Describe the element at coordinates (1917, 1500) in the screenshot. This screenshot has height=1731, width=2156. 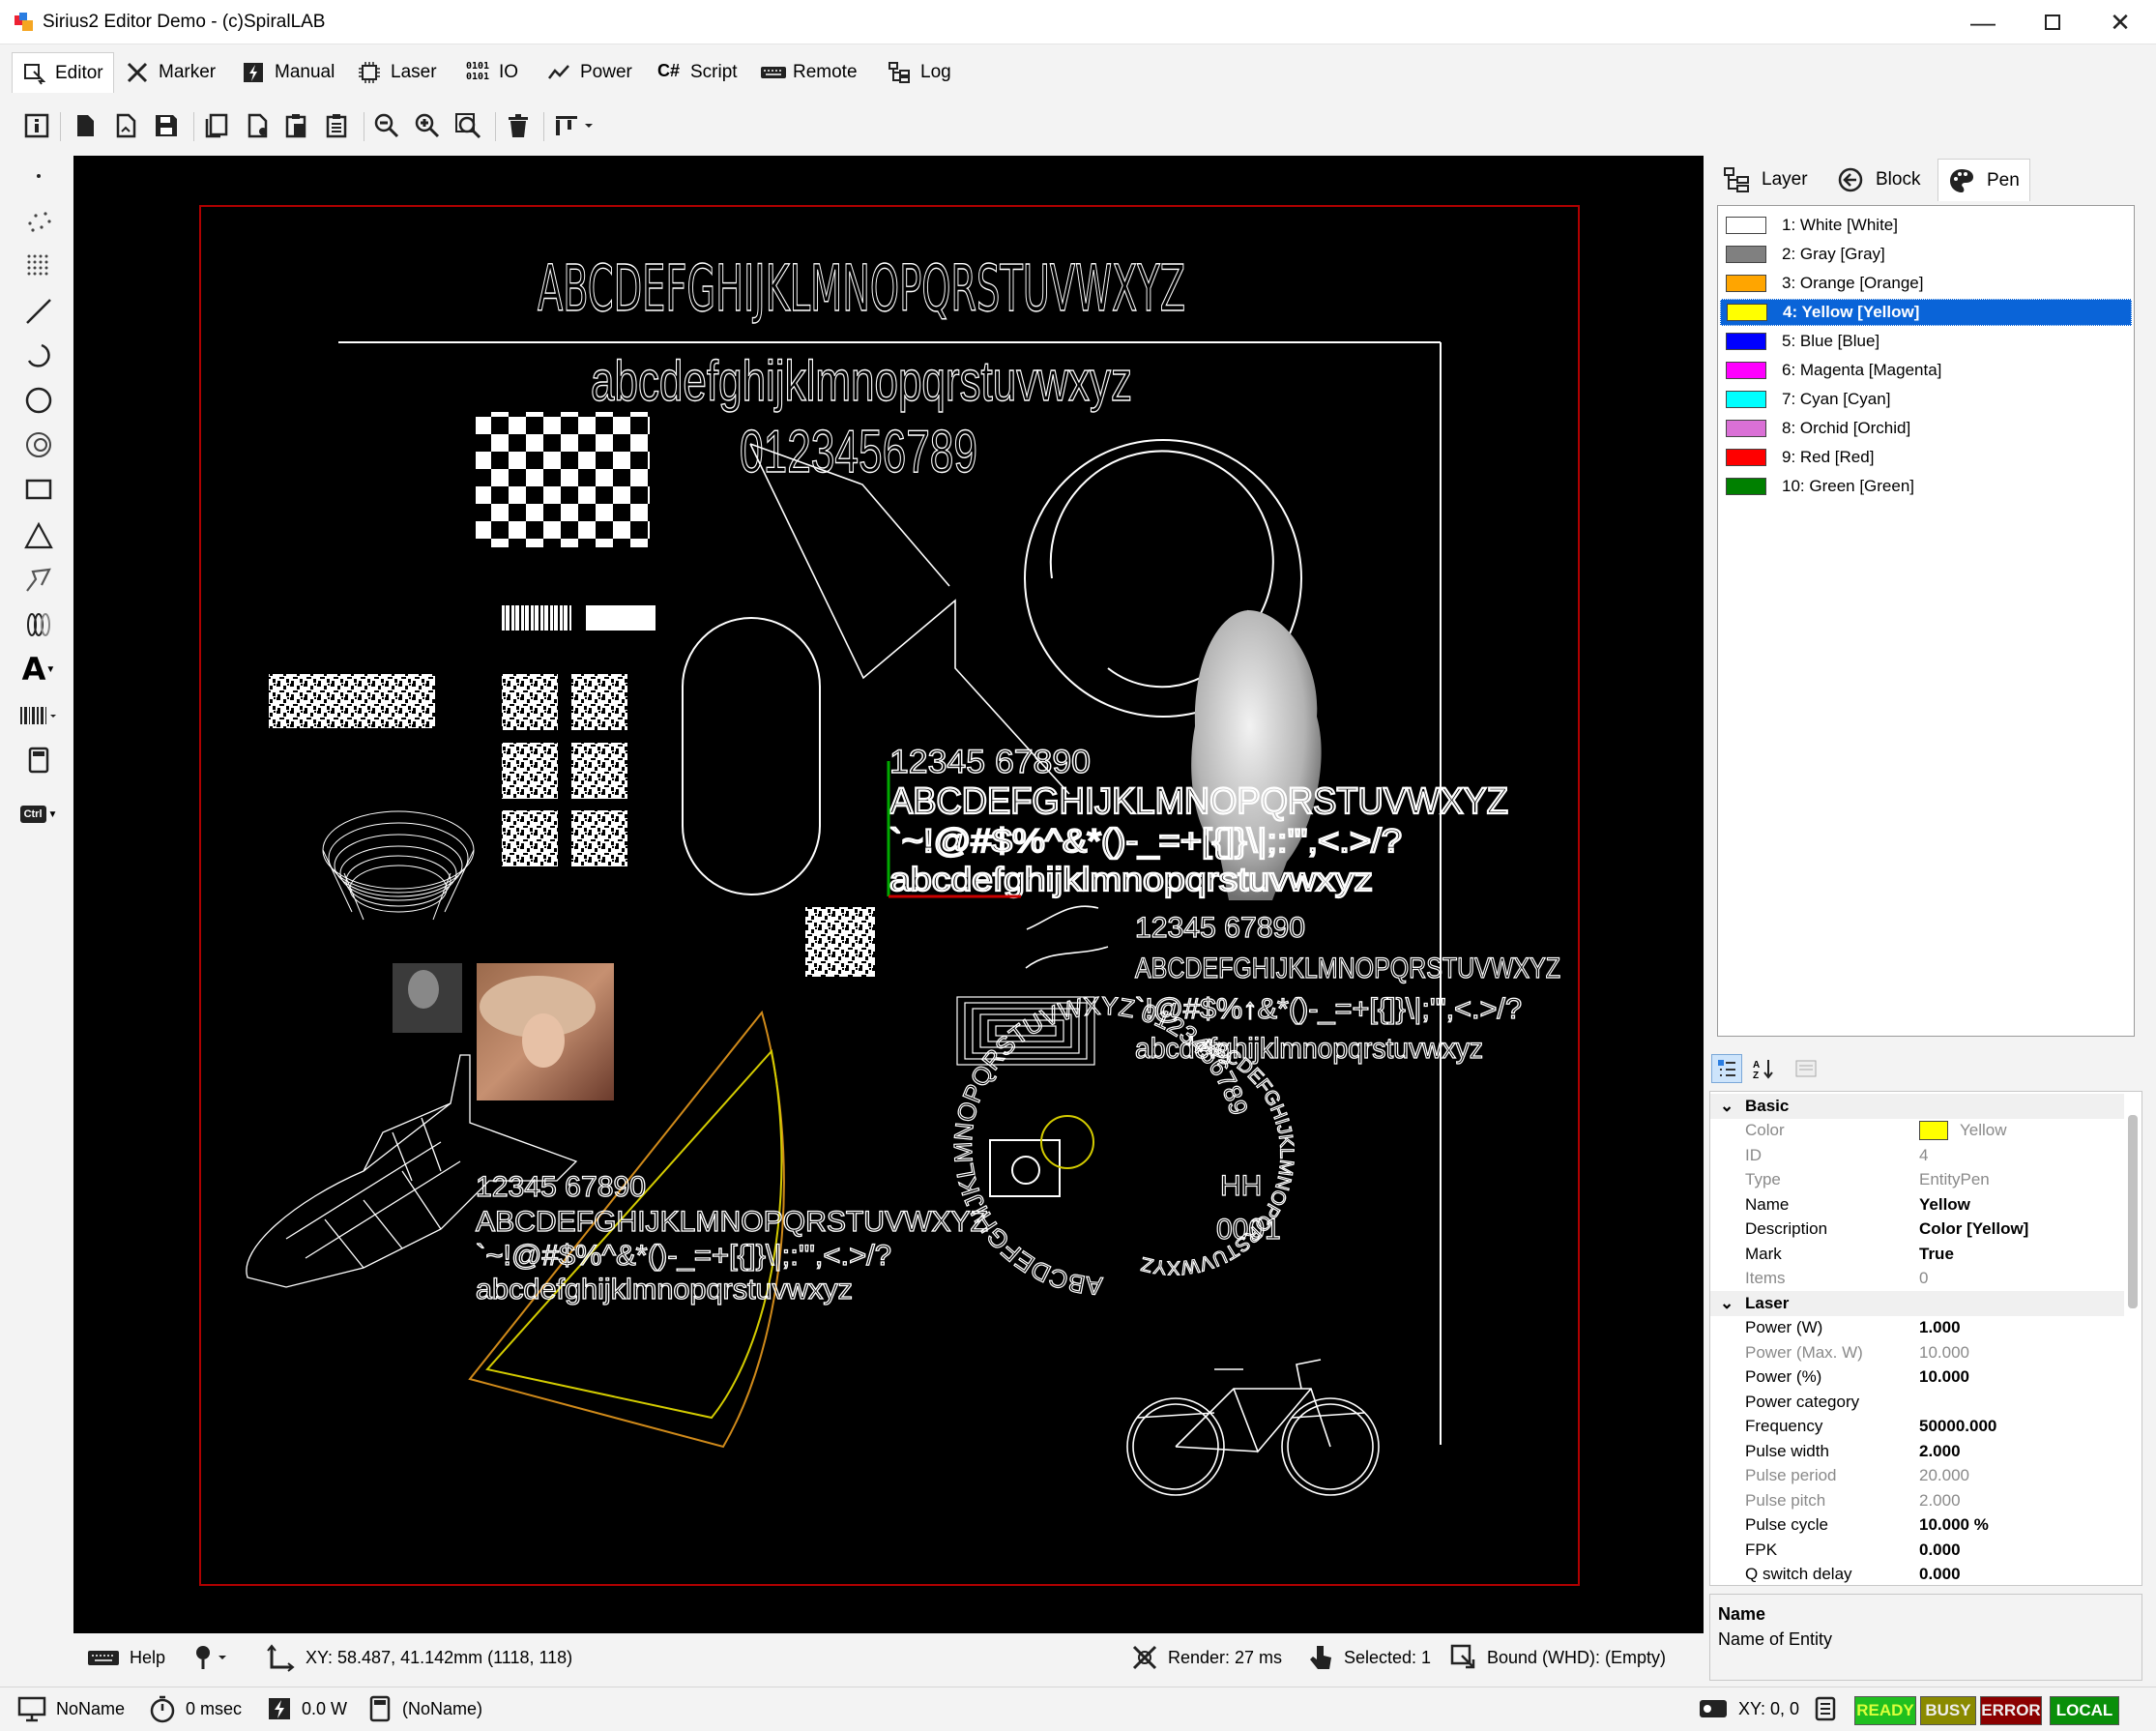
I see `prop-row-pulse-pitch: Pulse pitch 2.000` at that location.